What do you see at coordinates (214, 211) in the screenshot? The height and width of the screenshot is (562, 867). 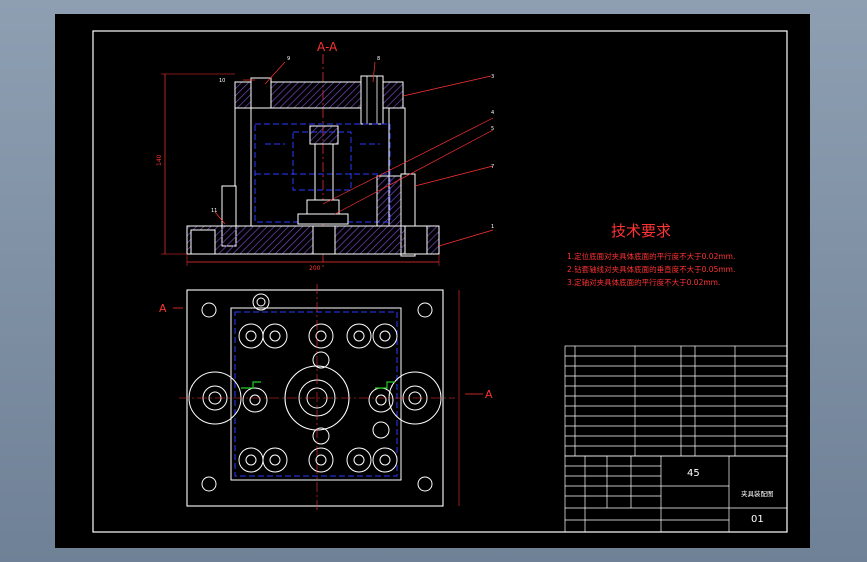 I see `balloon-11: 11` at bounding box center [214, 211].